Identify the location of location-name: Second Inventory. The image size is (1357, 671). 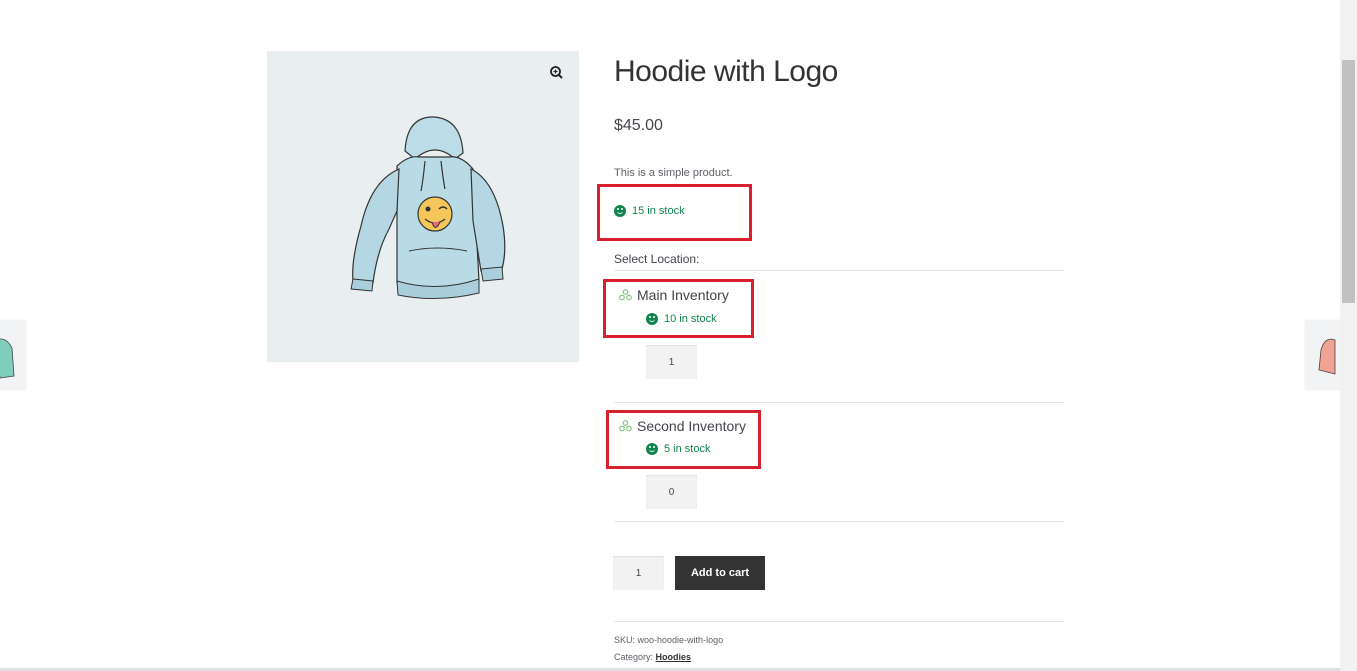
(691, 426).